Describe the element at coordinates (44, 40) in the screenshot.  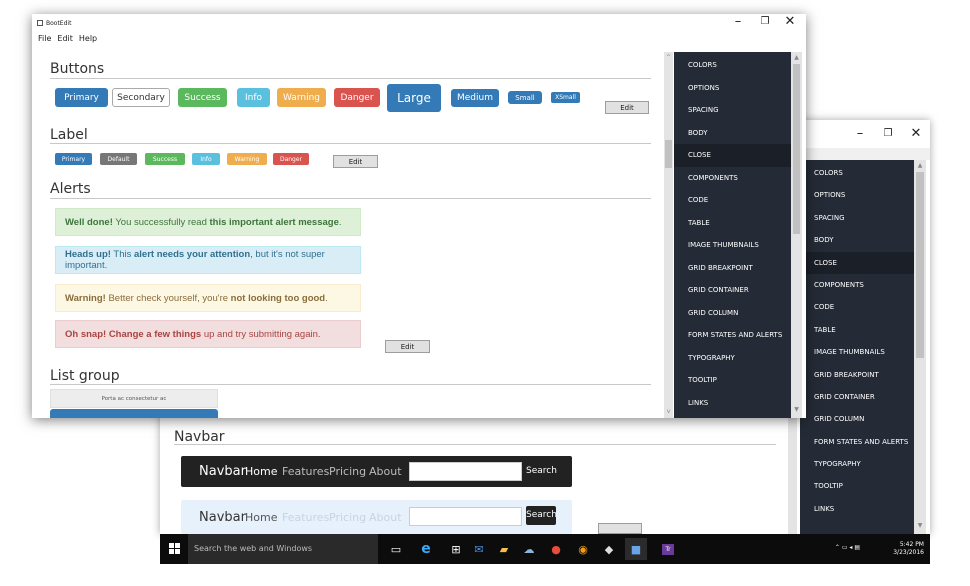
I see `menu-file: File` at that location.